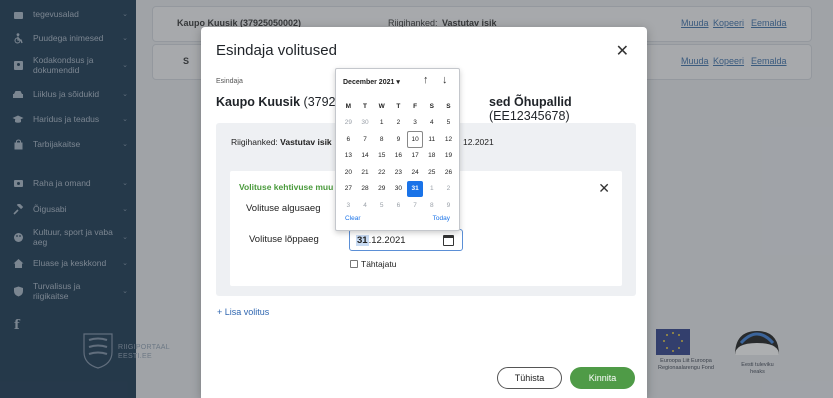  What do you see at coordinates (354, 264) in the screenshot?
I see `checkbox-box` at bounding box center [354, 264].